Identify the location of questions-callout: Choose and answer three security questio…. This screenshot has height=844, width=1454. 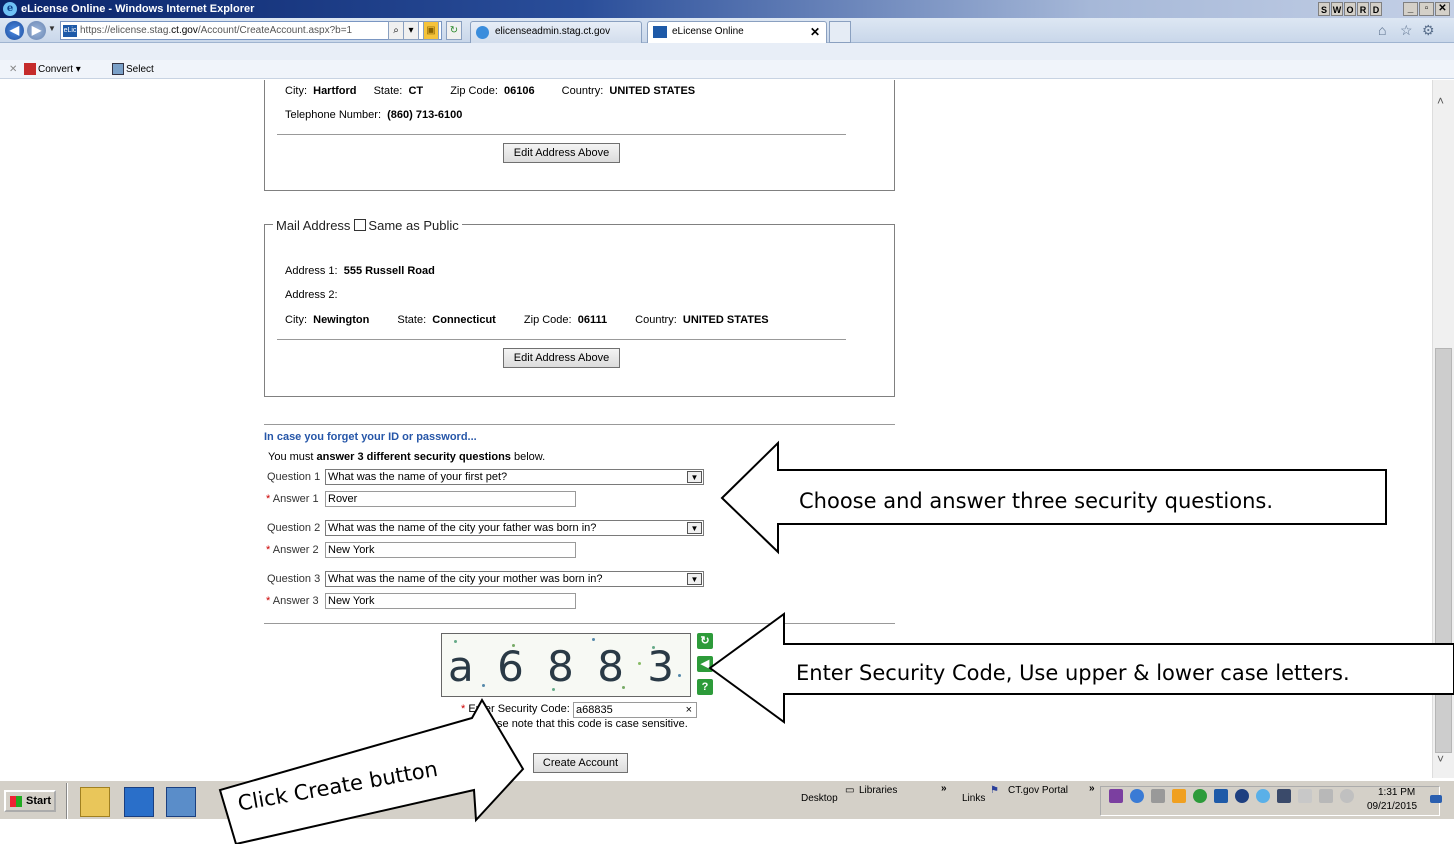
(1036, 501).